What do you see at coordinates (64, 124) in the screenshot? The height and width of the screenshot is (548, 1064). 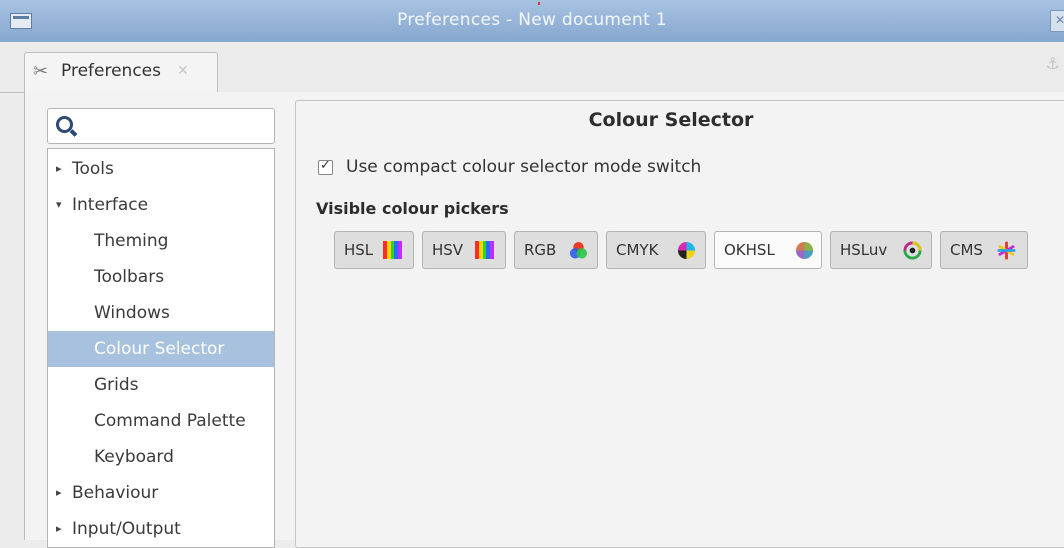 I see `search-icon` at bounding box center [64, 124].